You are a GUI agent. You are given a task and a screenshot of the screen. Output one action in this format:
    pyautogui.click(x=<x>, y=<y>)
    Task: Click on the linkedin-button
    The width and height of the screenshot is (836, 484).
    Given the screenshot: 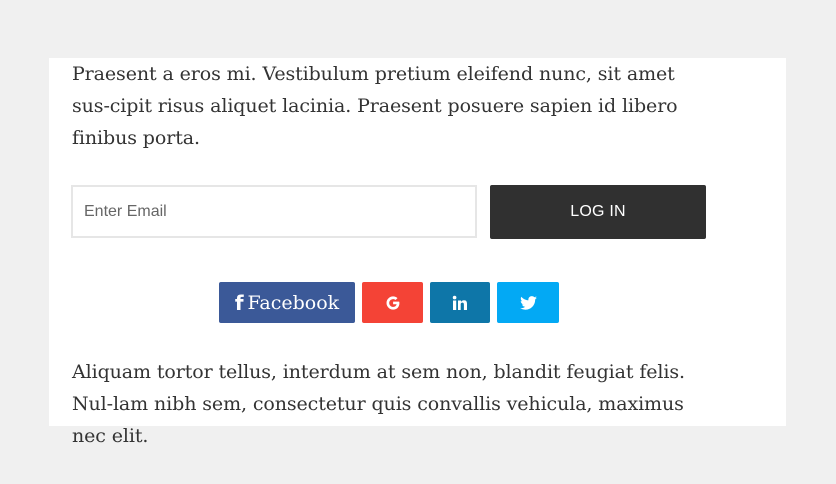 What is the action you would take?
    pyautogui.click(x=460, y=302)
    